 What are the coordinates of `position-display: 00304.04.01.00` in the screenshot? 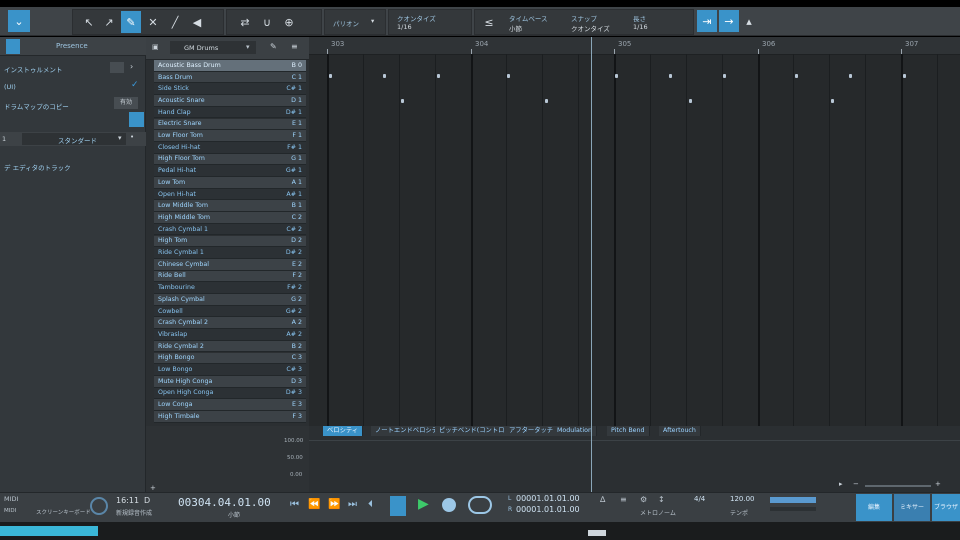 It's located at (224, 502).